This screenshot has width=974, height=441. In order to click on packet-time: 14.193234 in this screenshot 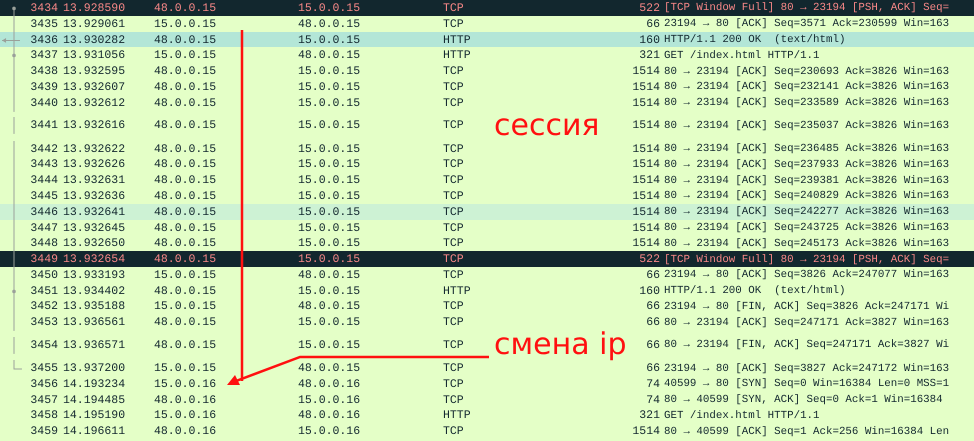, I will do `click(94, 384)`.